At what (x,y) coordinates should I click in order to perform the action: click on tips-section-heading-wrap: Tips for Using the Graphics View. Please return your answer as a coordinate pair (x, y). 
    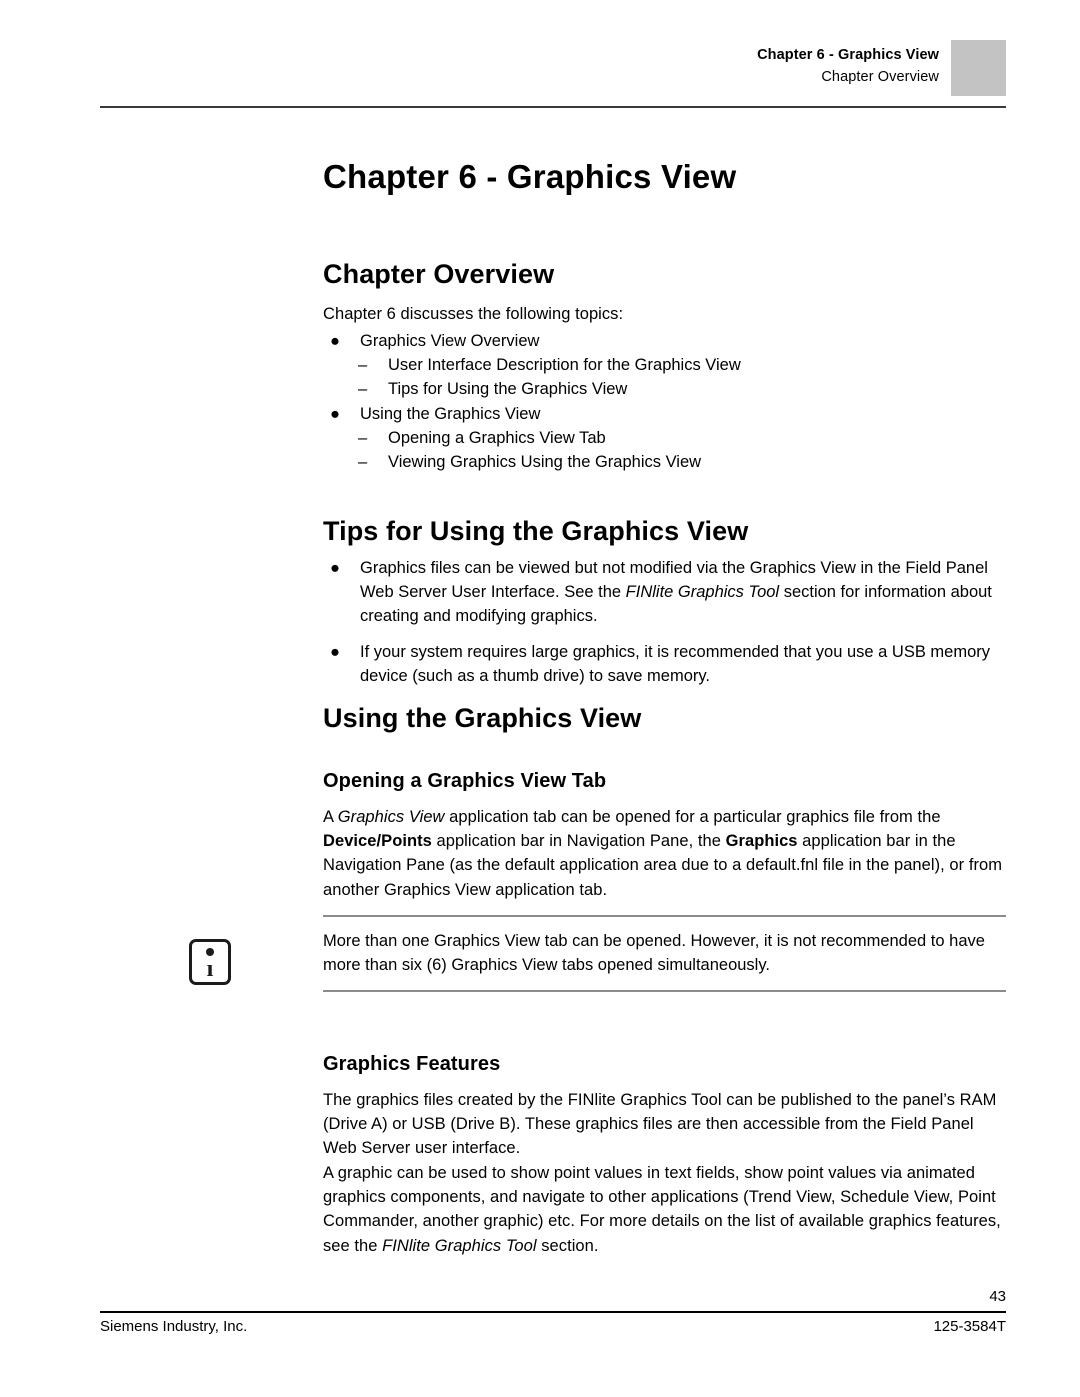
    Looking at the image, I should click on (535, 531).